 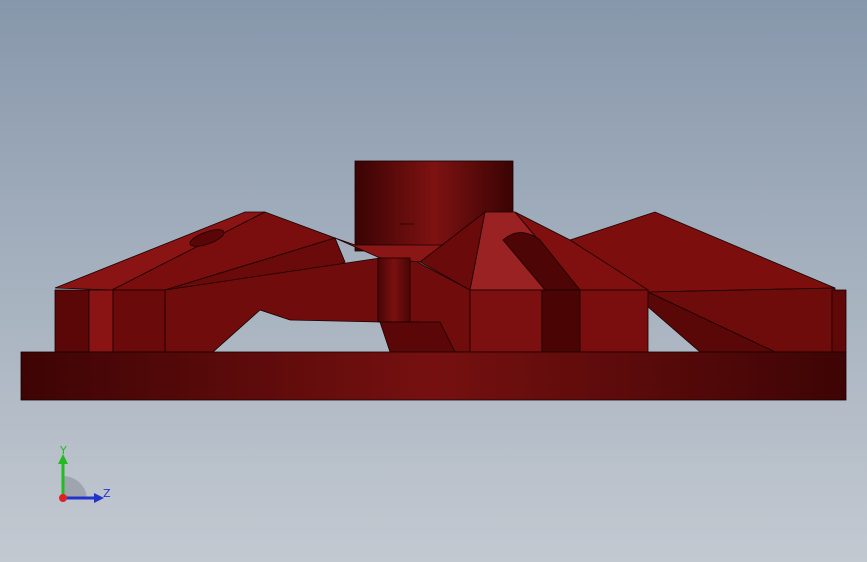 What do you see at coordinates (84, 473) in the screenshot?
I see `orientation-triad: Y Z` at bounding box center [84, 473].